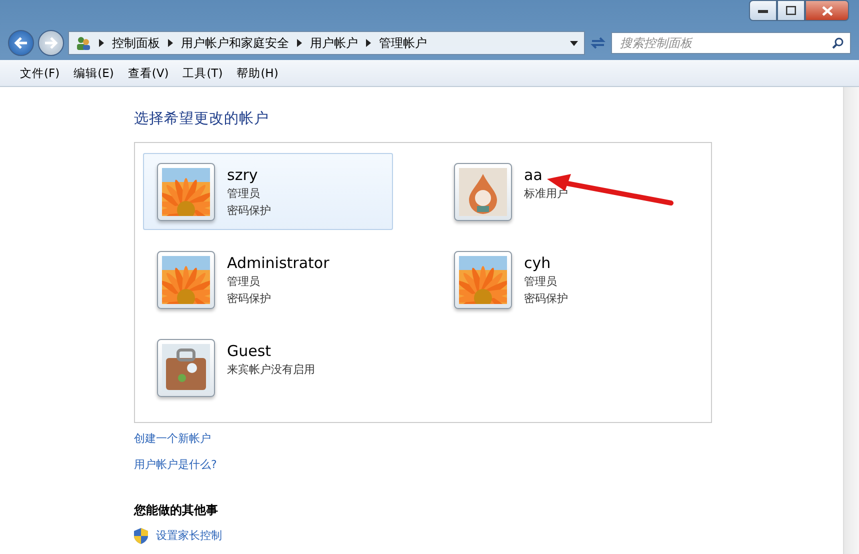  I want to click on breadcrumb-item: 控制面板, so click(136, 43).